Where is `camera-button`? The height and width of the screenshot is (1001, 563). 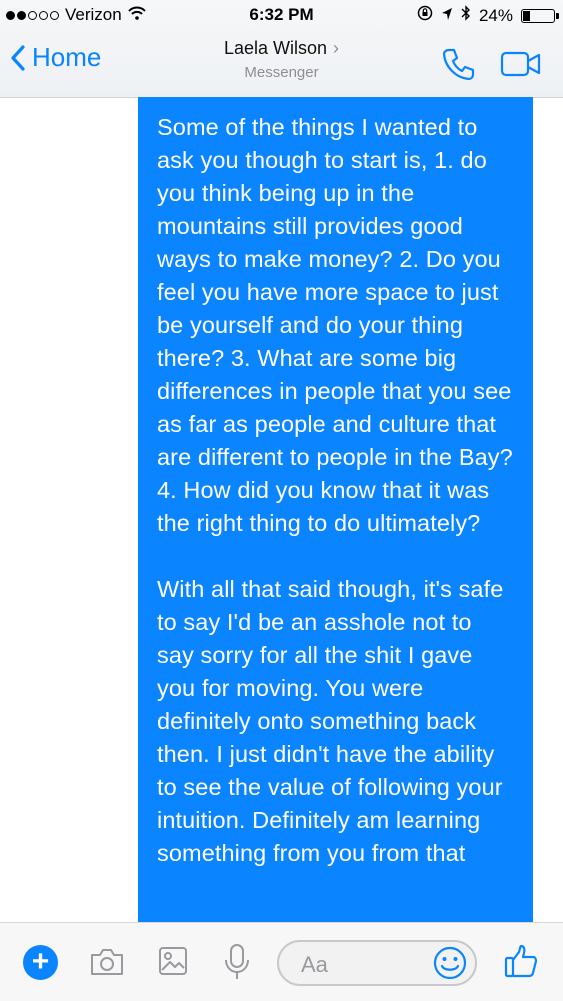 camera-button is located at coordinates (107, 964).